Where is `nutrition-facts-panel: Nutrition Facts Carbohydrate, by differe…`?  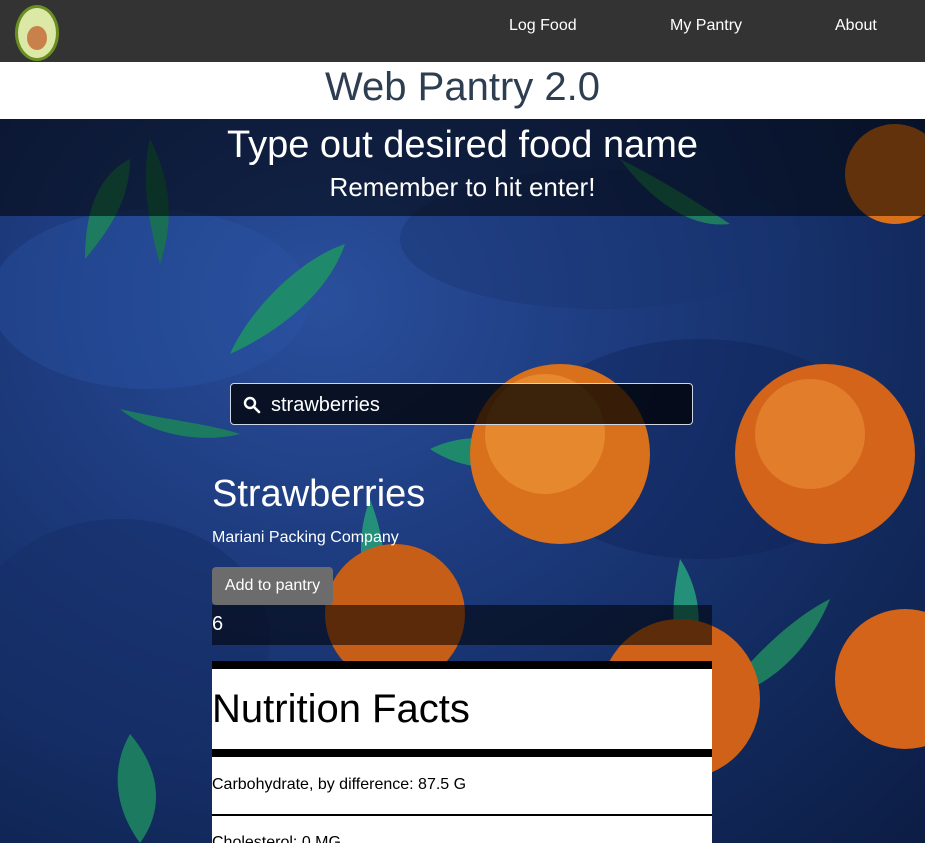 nutrition-facts-panel: Nutrition Facts Carbohydrate, by differe… is located at coordinates (462, 752).